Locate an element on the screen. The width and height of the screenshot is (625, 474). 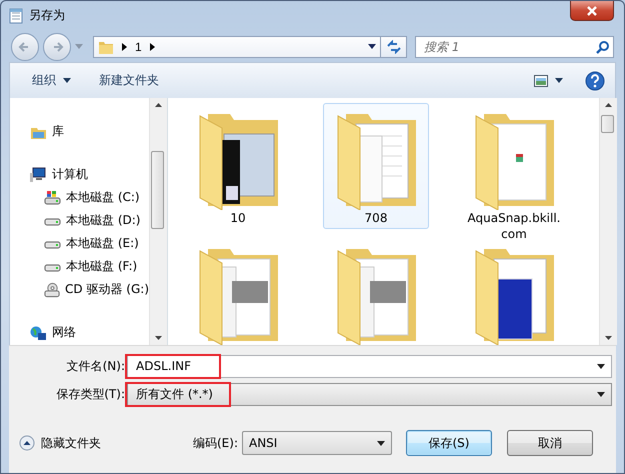
navigation-item: 本地磁盘 (C:) is located at coordinates (79, 198).